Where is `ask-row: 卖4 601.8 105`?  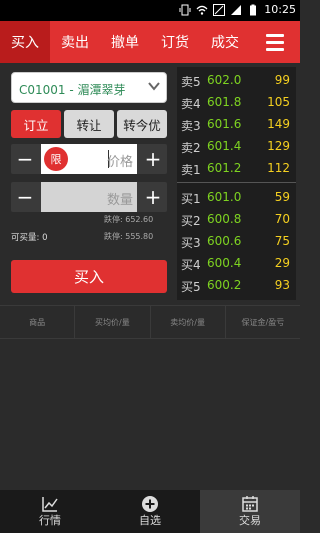 ask-row: 卖4 601.8 105 is located at coordinates (236, 102).